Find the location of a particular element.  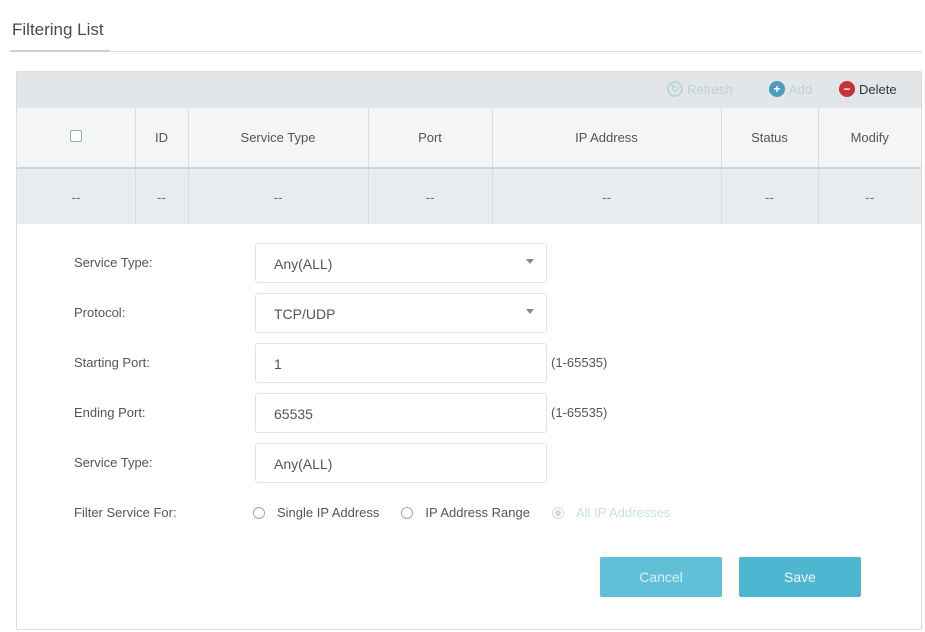

column-header-id: ID is located at coordinates (162, 138).